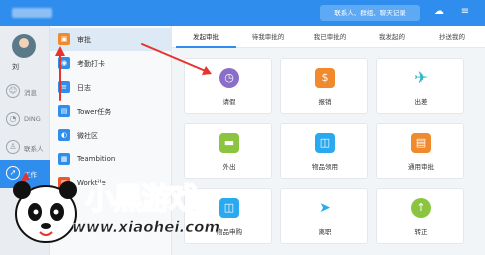  I want to click on arrow-head-approval, so click(60, 51).